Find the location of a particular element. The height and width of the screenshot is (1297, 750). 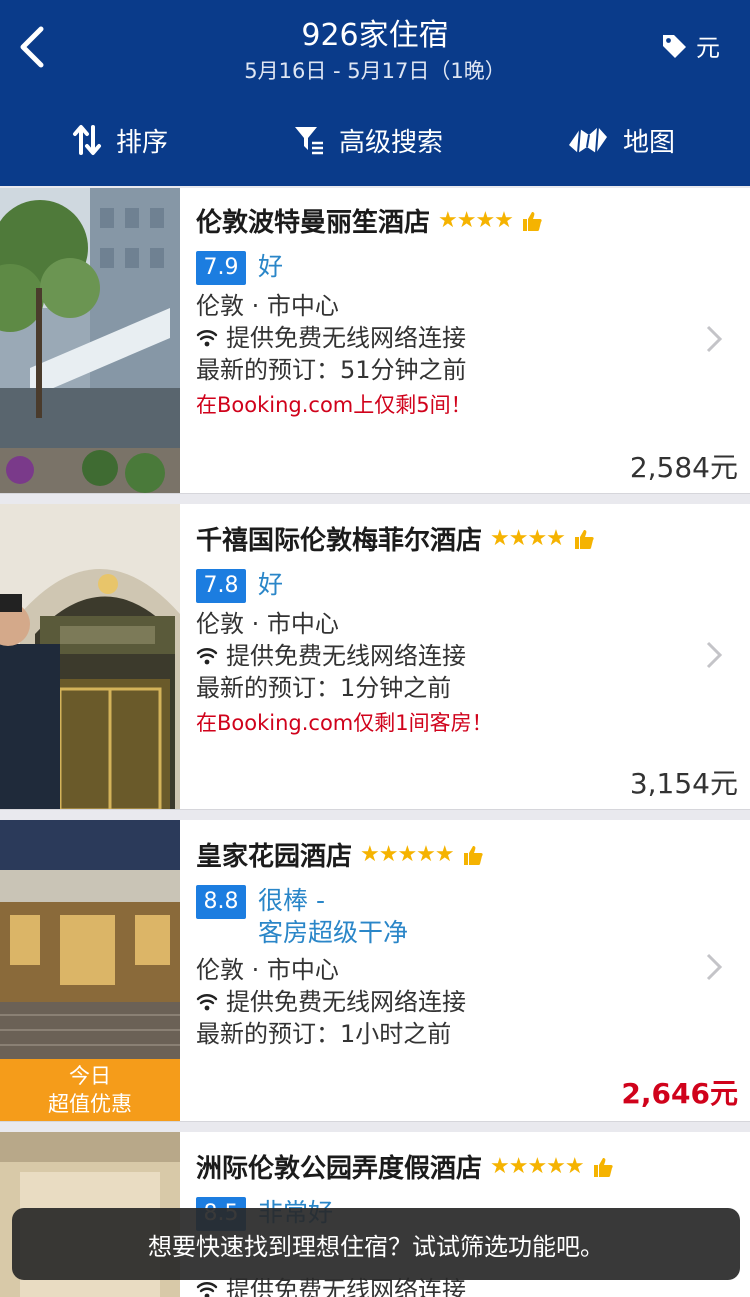

availability-alert: 在Booking.com仅剩1间客房！ is located at coordinates (344, 723).